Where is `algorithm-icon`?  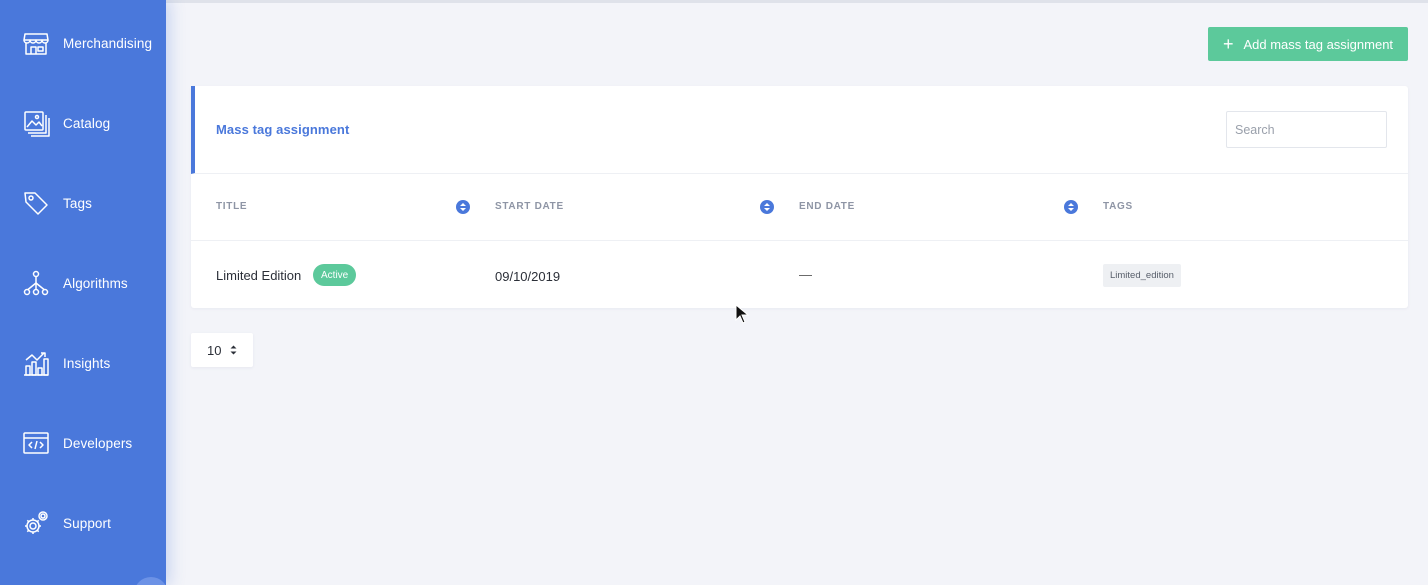
algorithm-icon is located at coordinates (36, 283).